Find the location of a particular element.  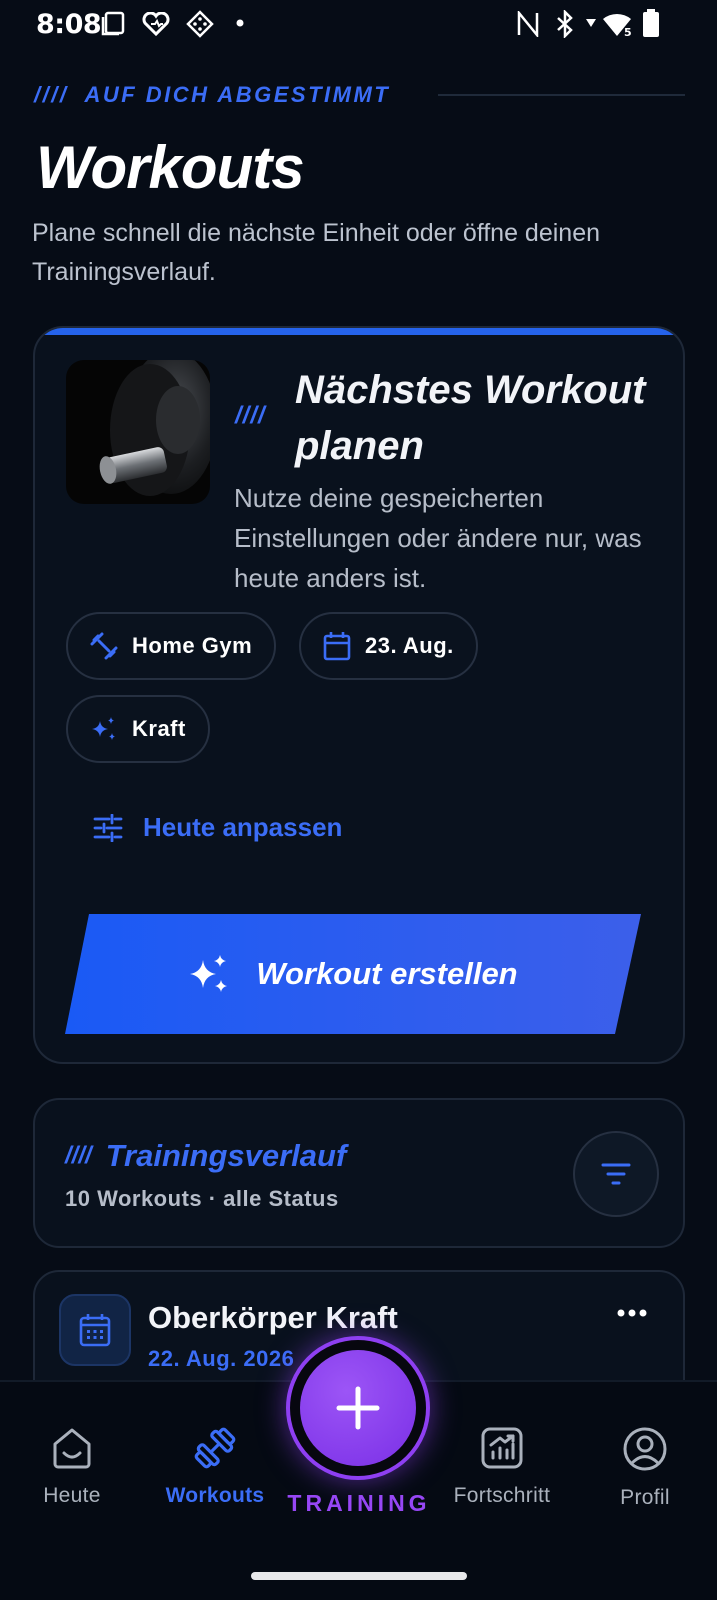

app-icon is located at coordinates (200, 24).